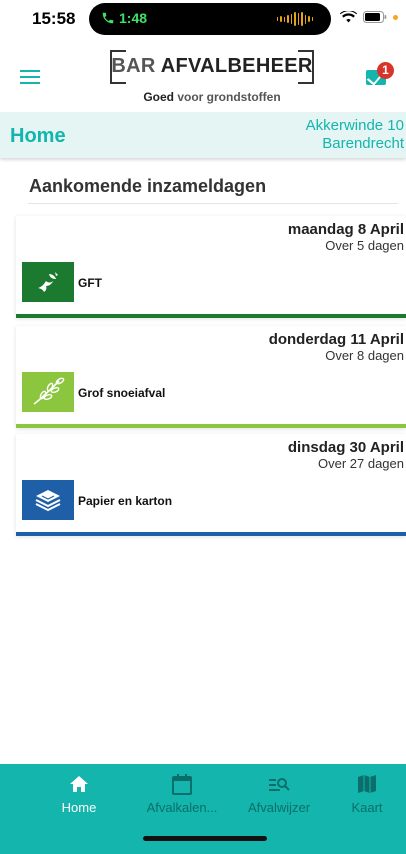  Describe the element at coordinates (158, 97) in the screenshot. I see `tagline-bold: Goed` at that location.